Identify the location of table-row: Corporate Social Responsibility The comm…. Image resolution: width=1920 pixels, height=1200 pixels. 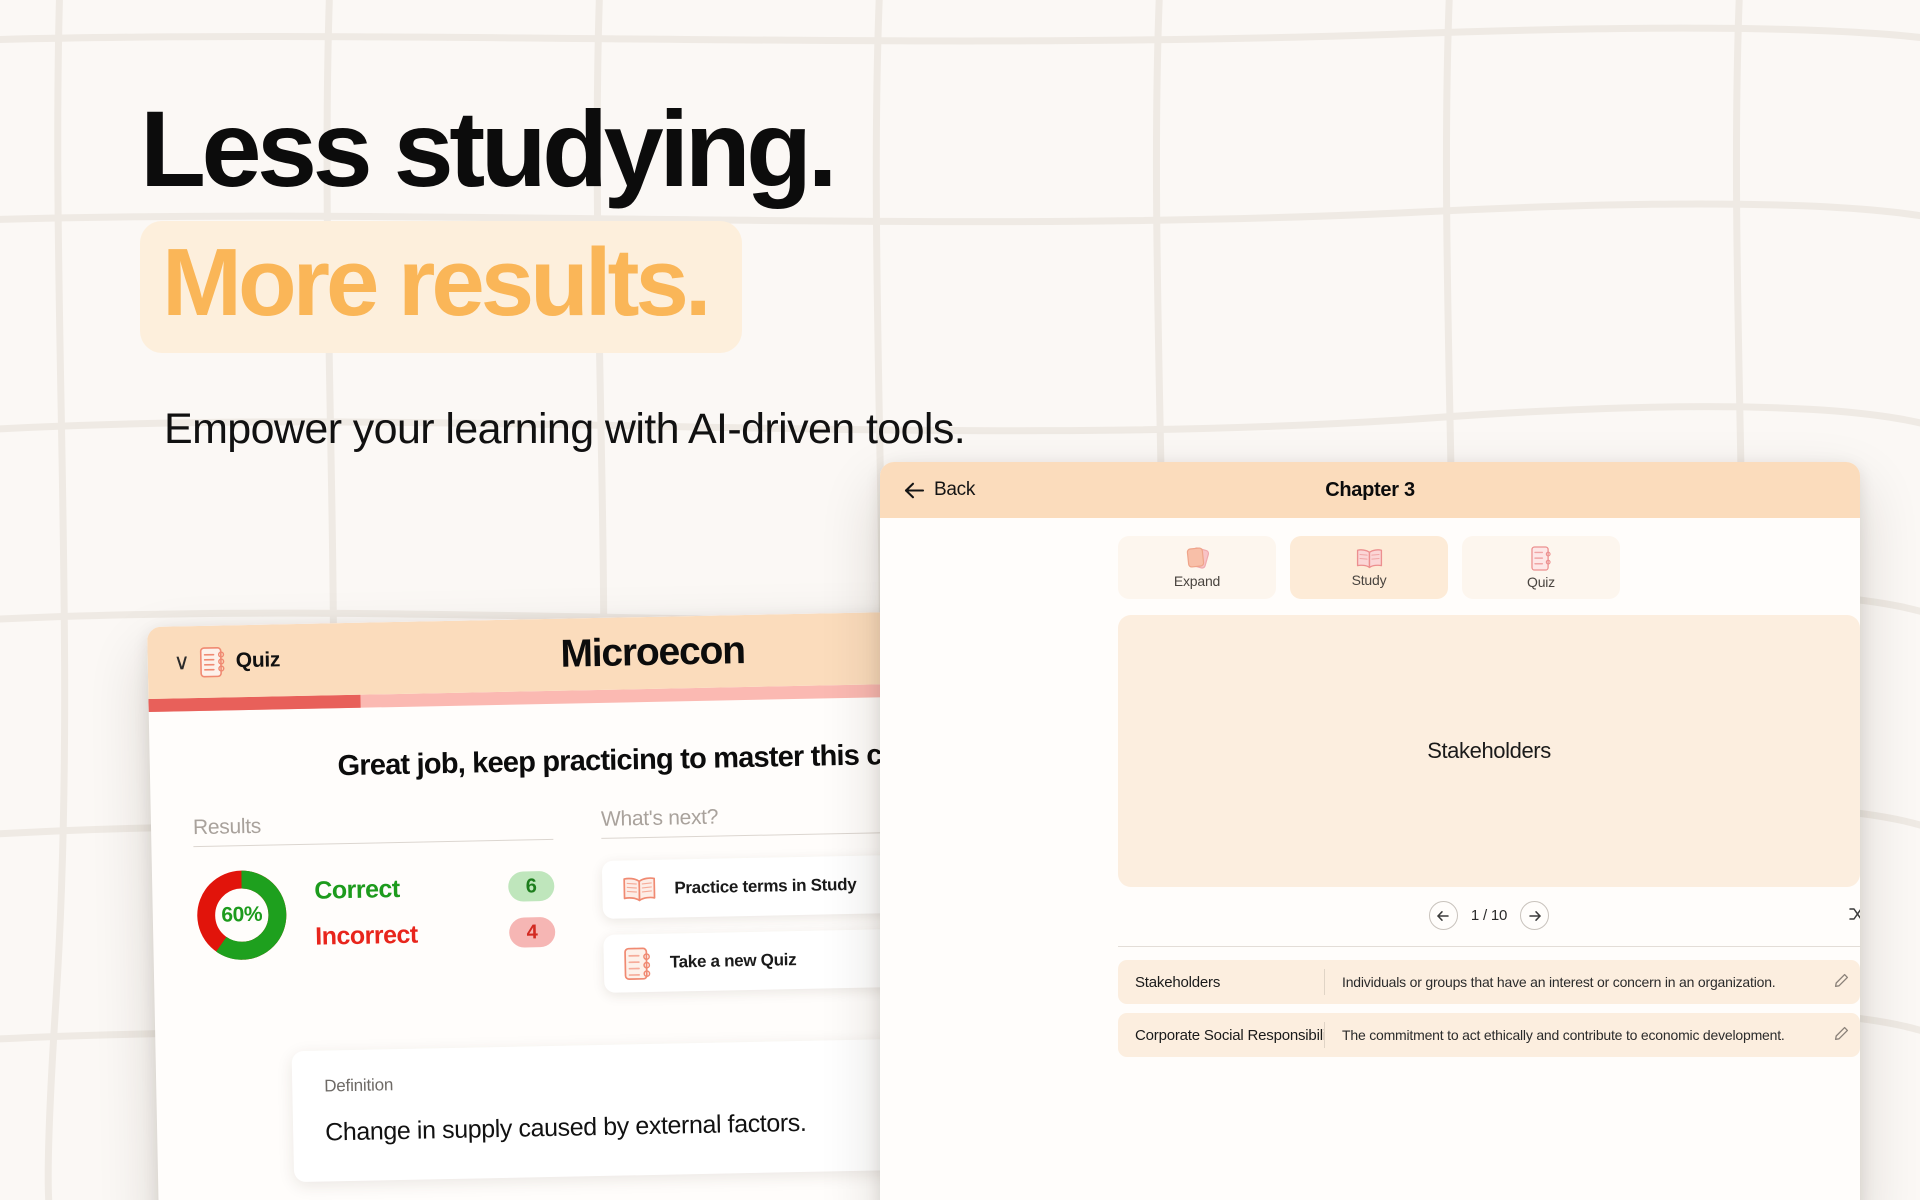
(1489, 1035).